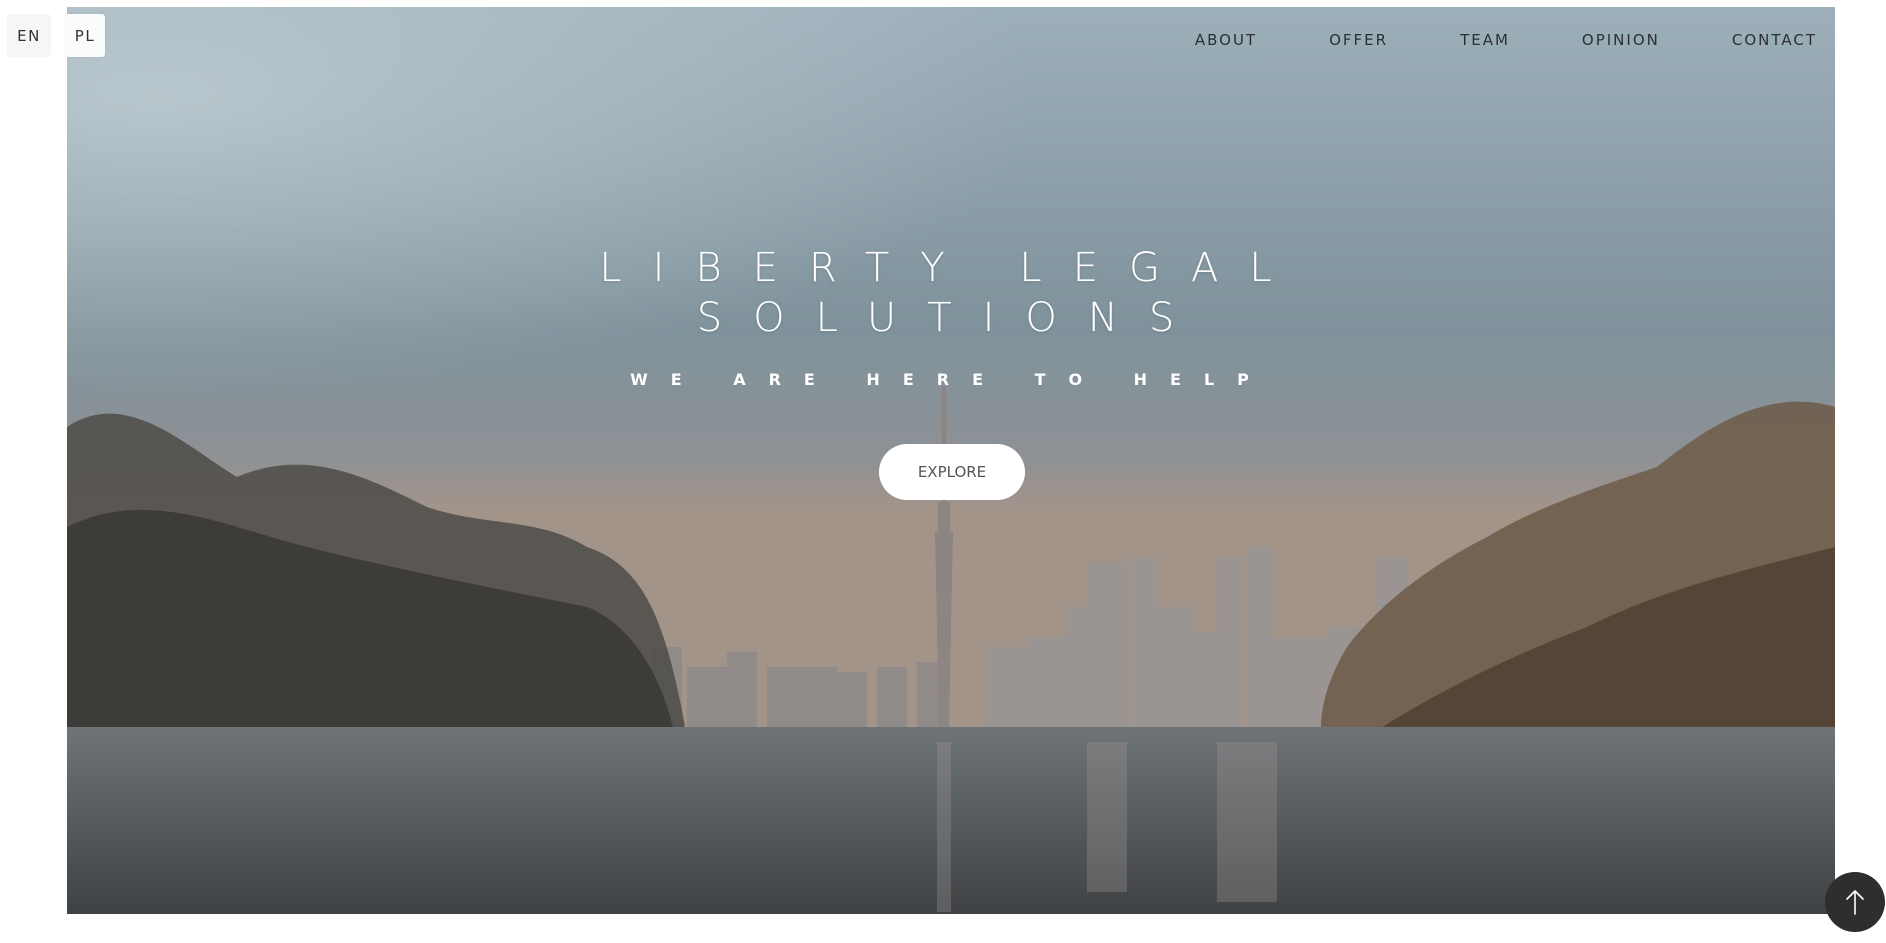  I want to click on hero-title-line1: LIBERTY LEGAL, so click(951, 268).